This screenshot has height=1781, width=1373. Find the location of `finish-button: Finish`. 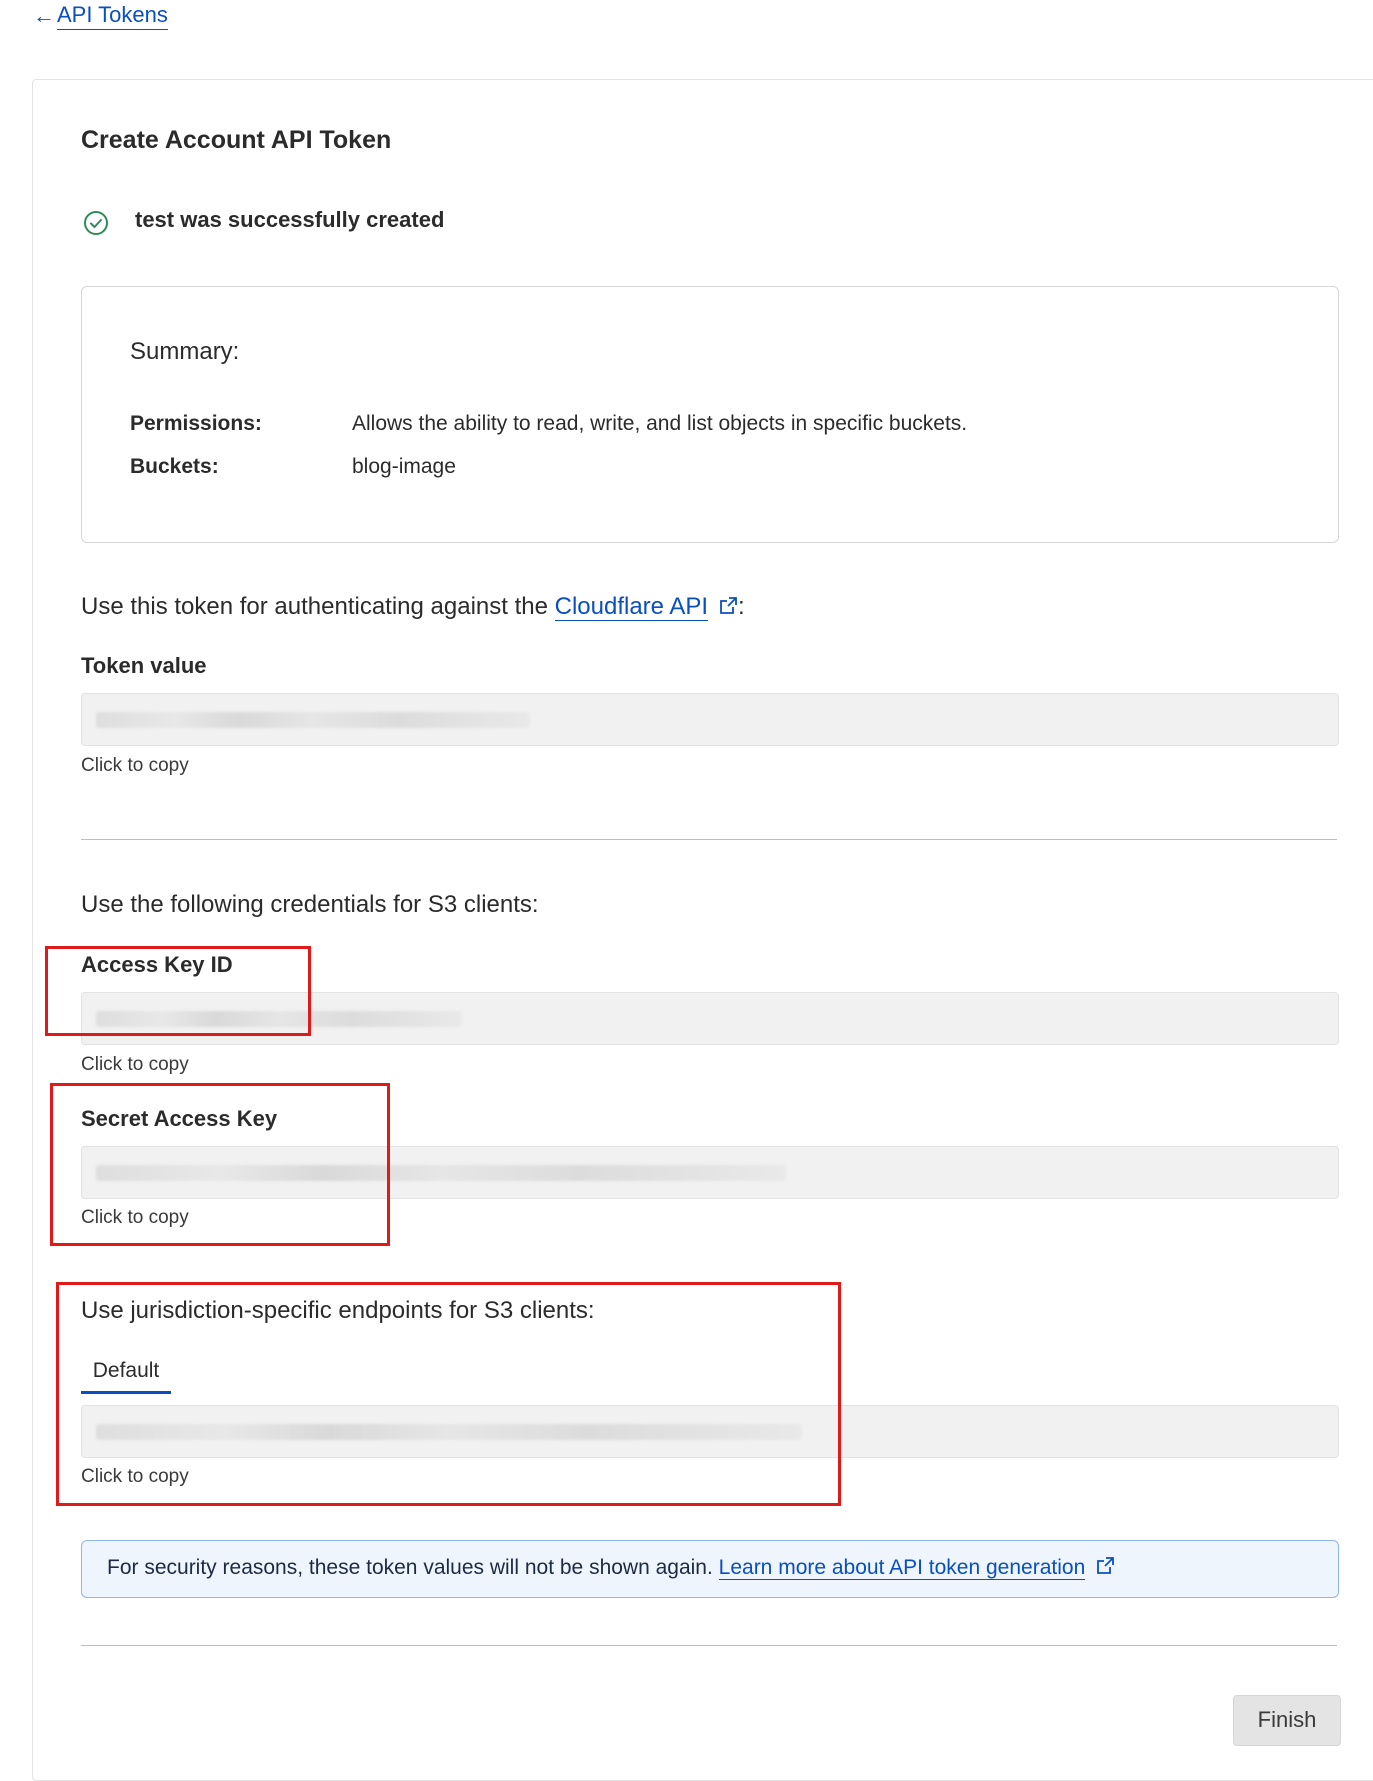

finish-button: Finish is located at coordinates (1287, 1720).